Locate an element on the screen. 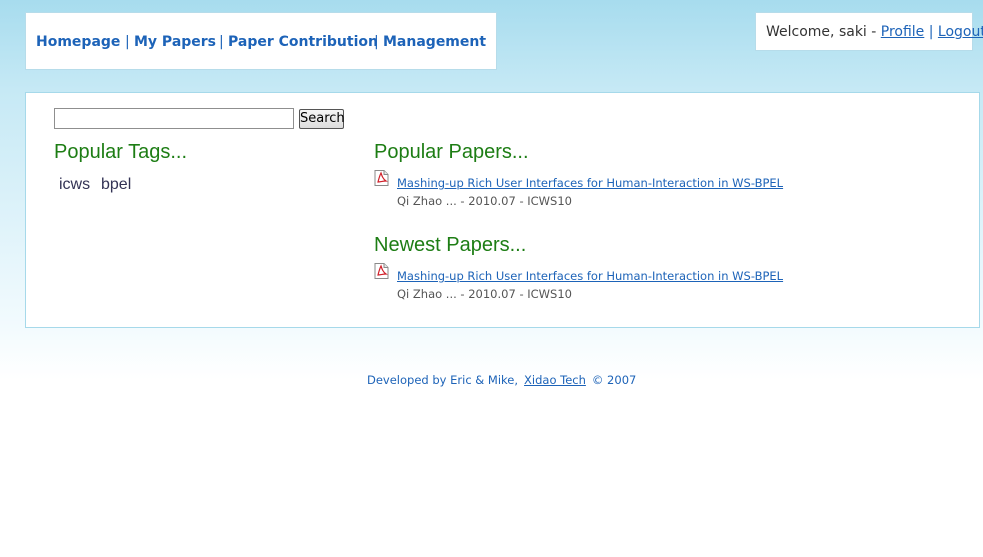 The width and height of the screenshot is (983, 557). search-input is located at coordinates (174, 118).